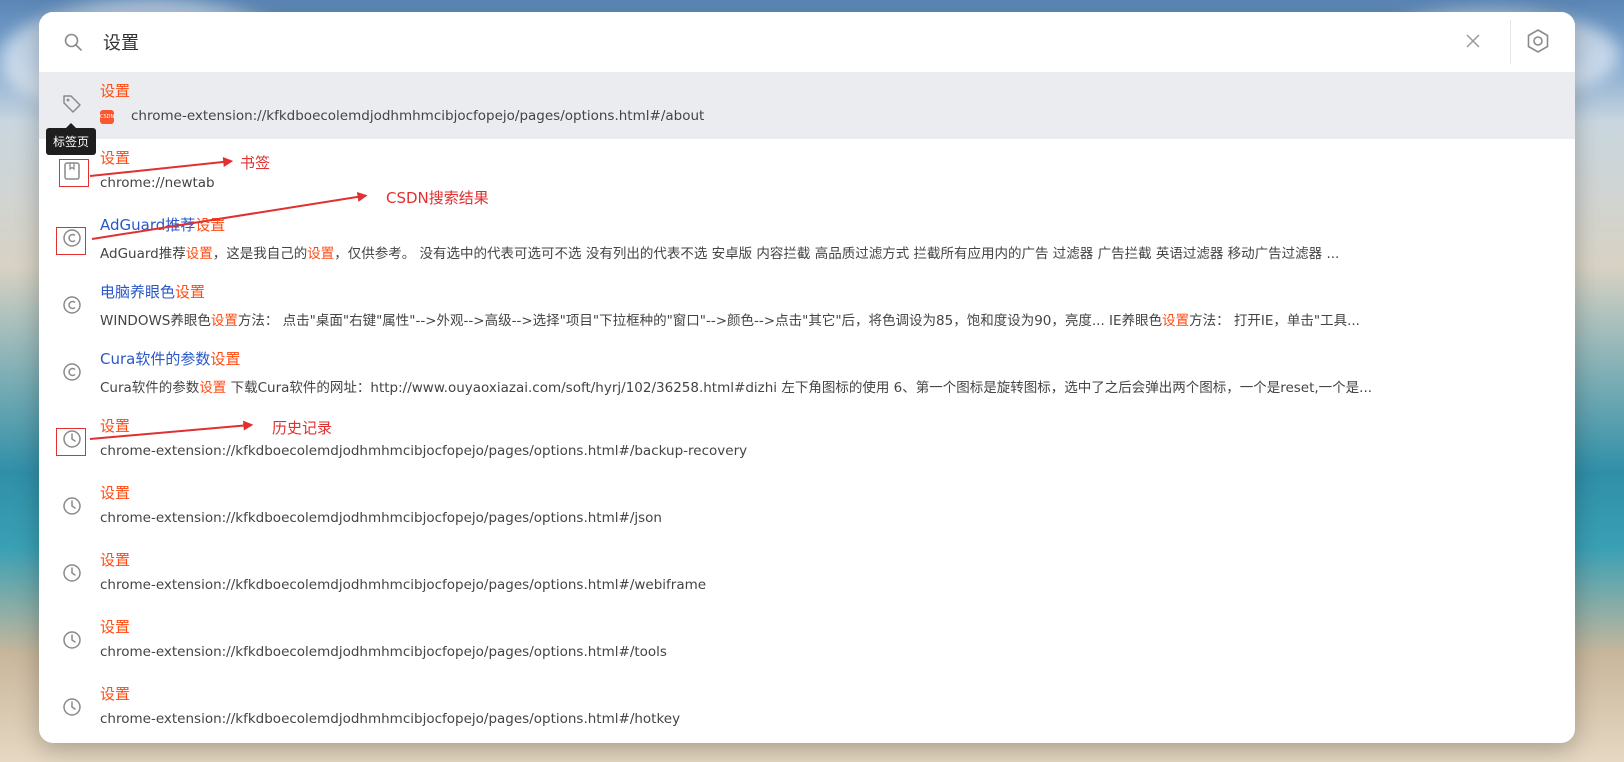  What do you see at coordinates (71, 139) in the screenshot?
I see `tooltip: 标签页` at bounding box center [71, 139].